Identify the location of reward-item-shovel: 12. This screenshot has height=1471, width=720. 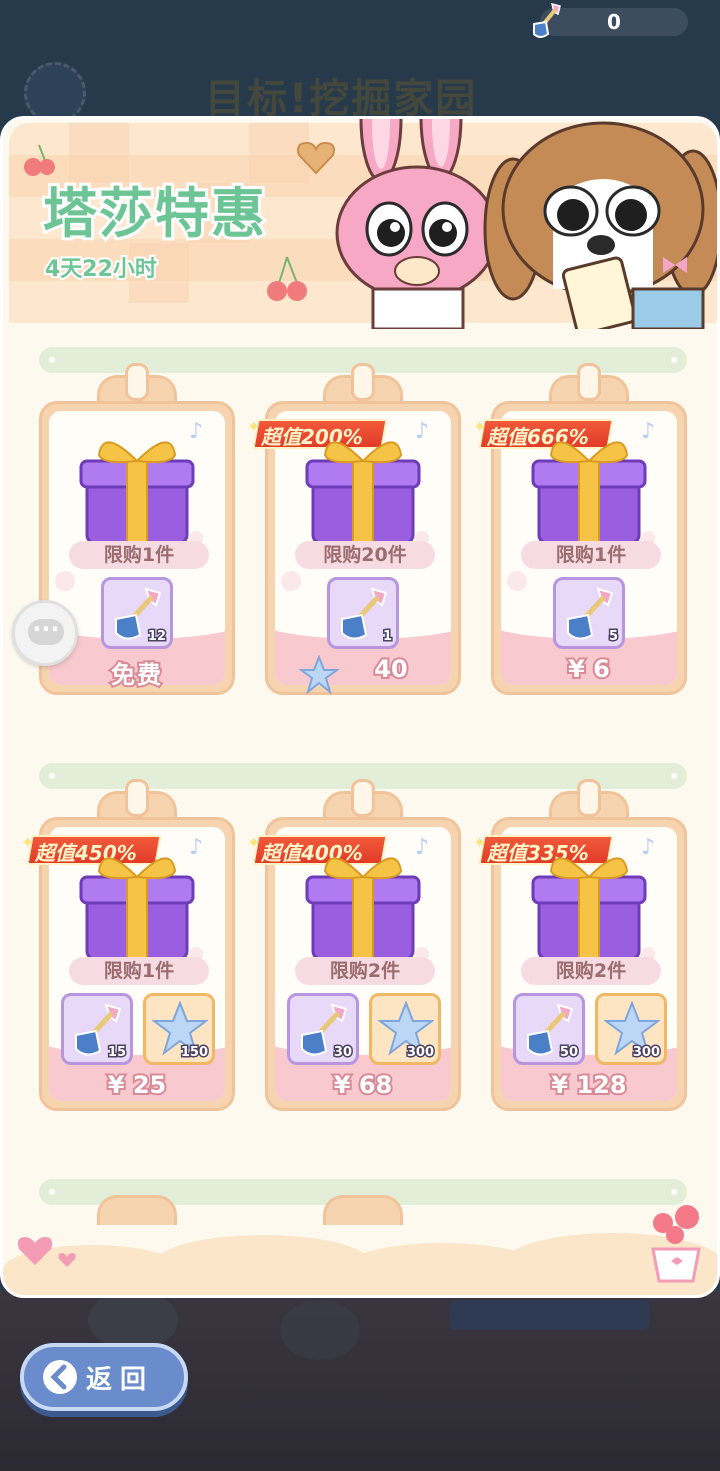
(137, 613).